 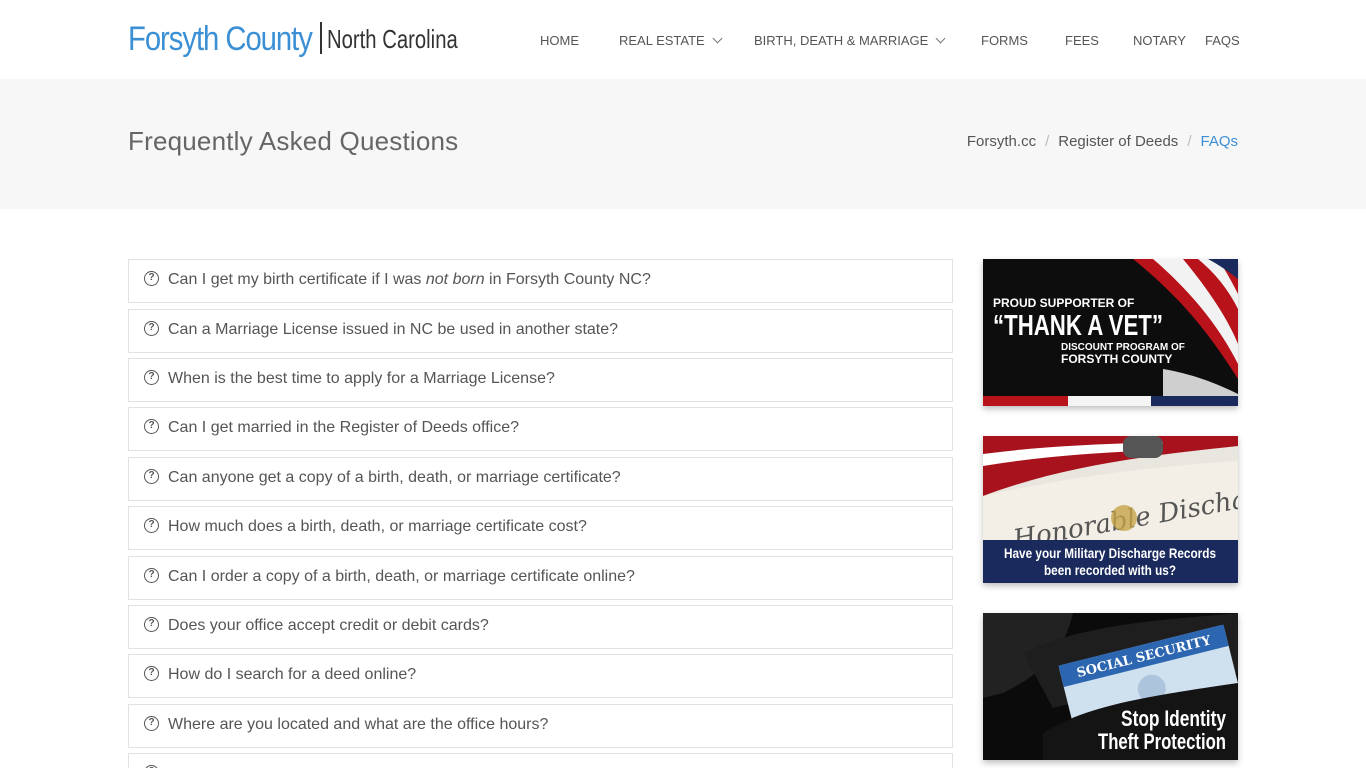 What do you see at coordinates (1063, 303) in the screenshot?
I see `svg-text: PROUD SUPPORTER OF` at bounding box center [1063, 303].